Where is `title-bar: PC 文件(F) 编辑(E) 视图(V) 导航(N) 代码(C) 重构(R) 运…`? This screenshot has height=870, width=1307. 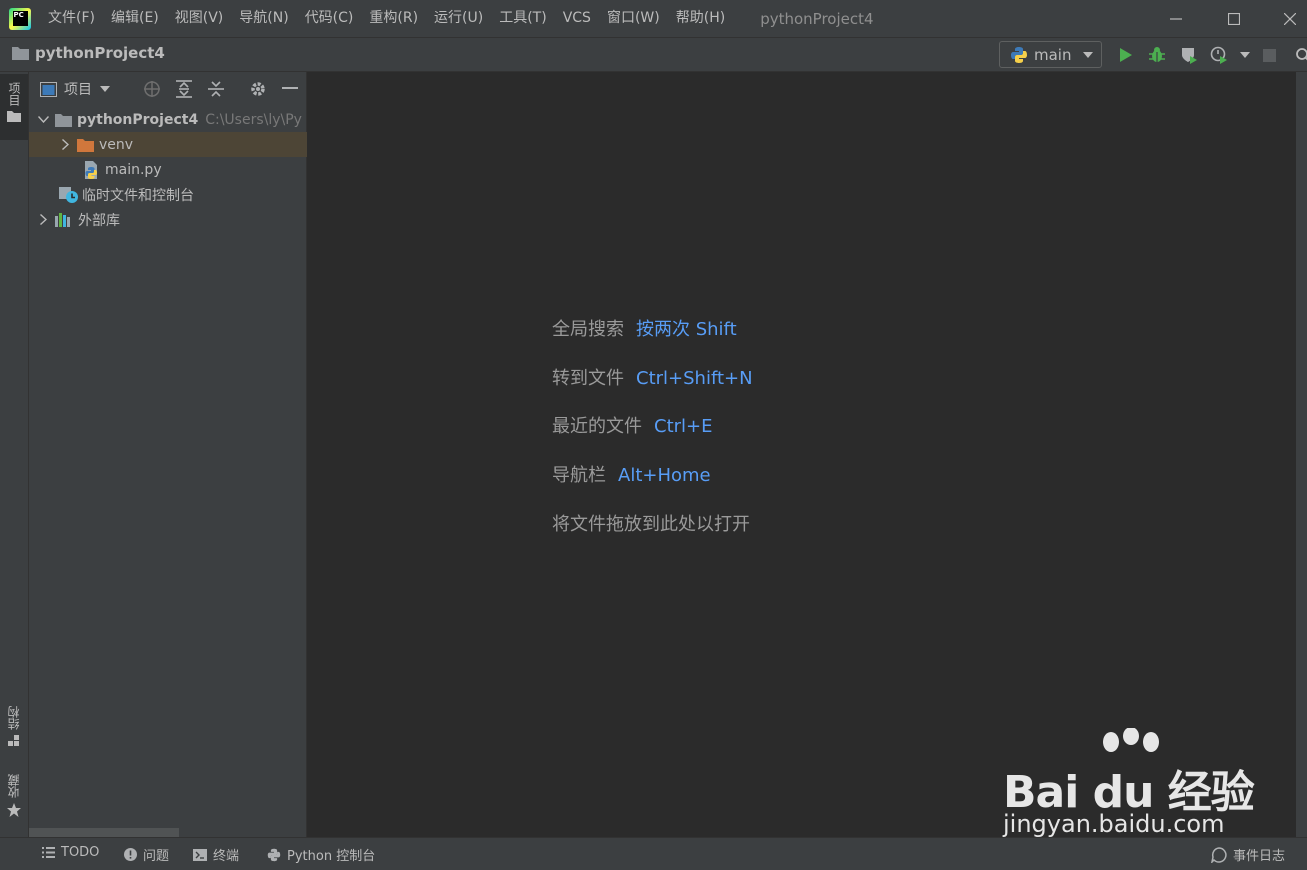
title-bar: PC 文件(F) 编辑(E) 视图(V) 导航(N) 代码(C) 重构(R) 运… is located at coordinates (653, 18).